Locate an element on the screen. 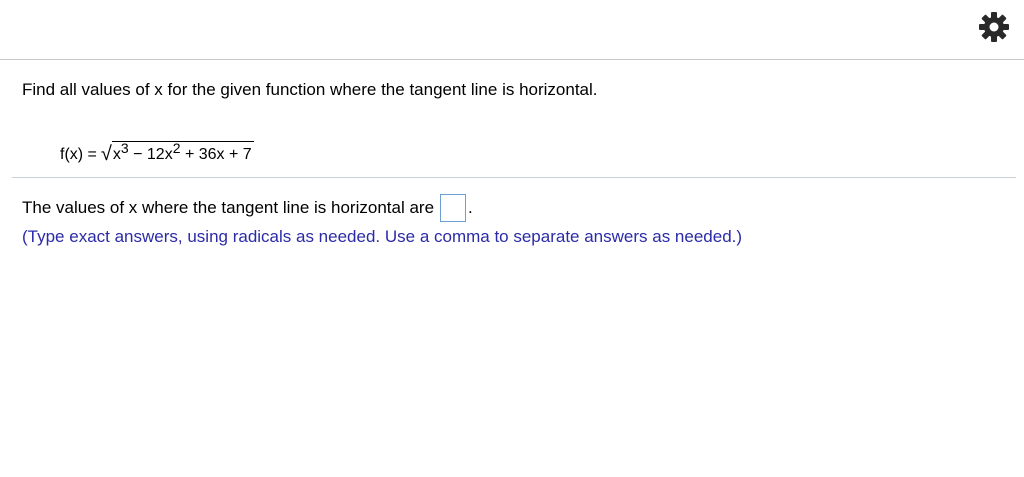  exponent-2: 2 is located at coordinates (176, 148).